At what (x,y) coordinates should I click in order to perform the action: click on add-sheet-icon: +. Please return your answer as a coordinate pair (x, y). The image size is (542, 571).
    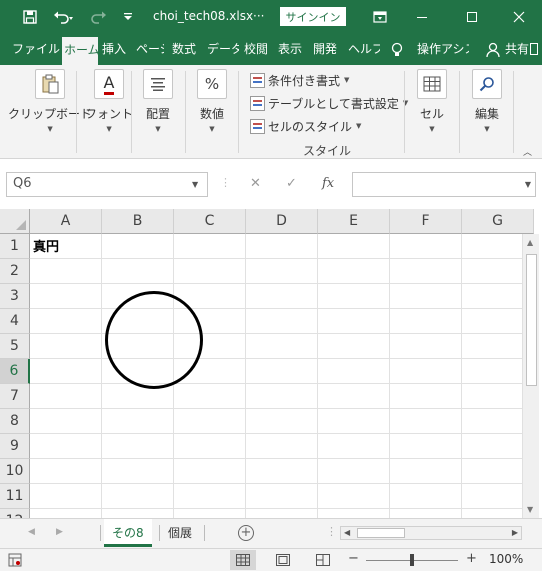
    Looking at the image, I should click on (246, 533).